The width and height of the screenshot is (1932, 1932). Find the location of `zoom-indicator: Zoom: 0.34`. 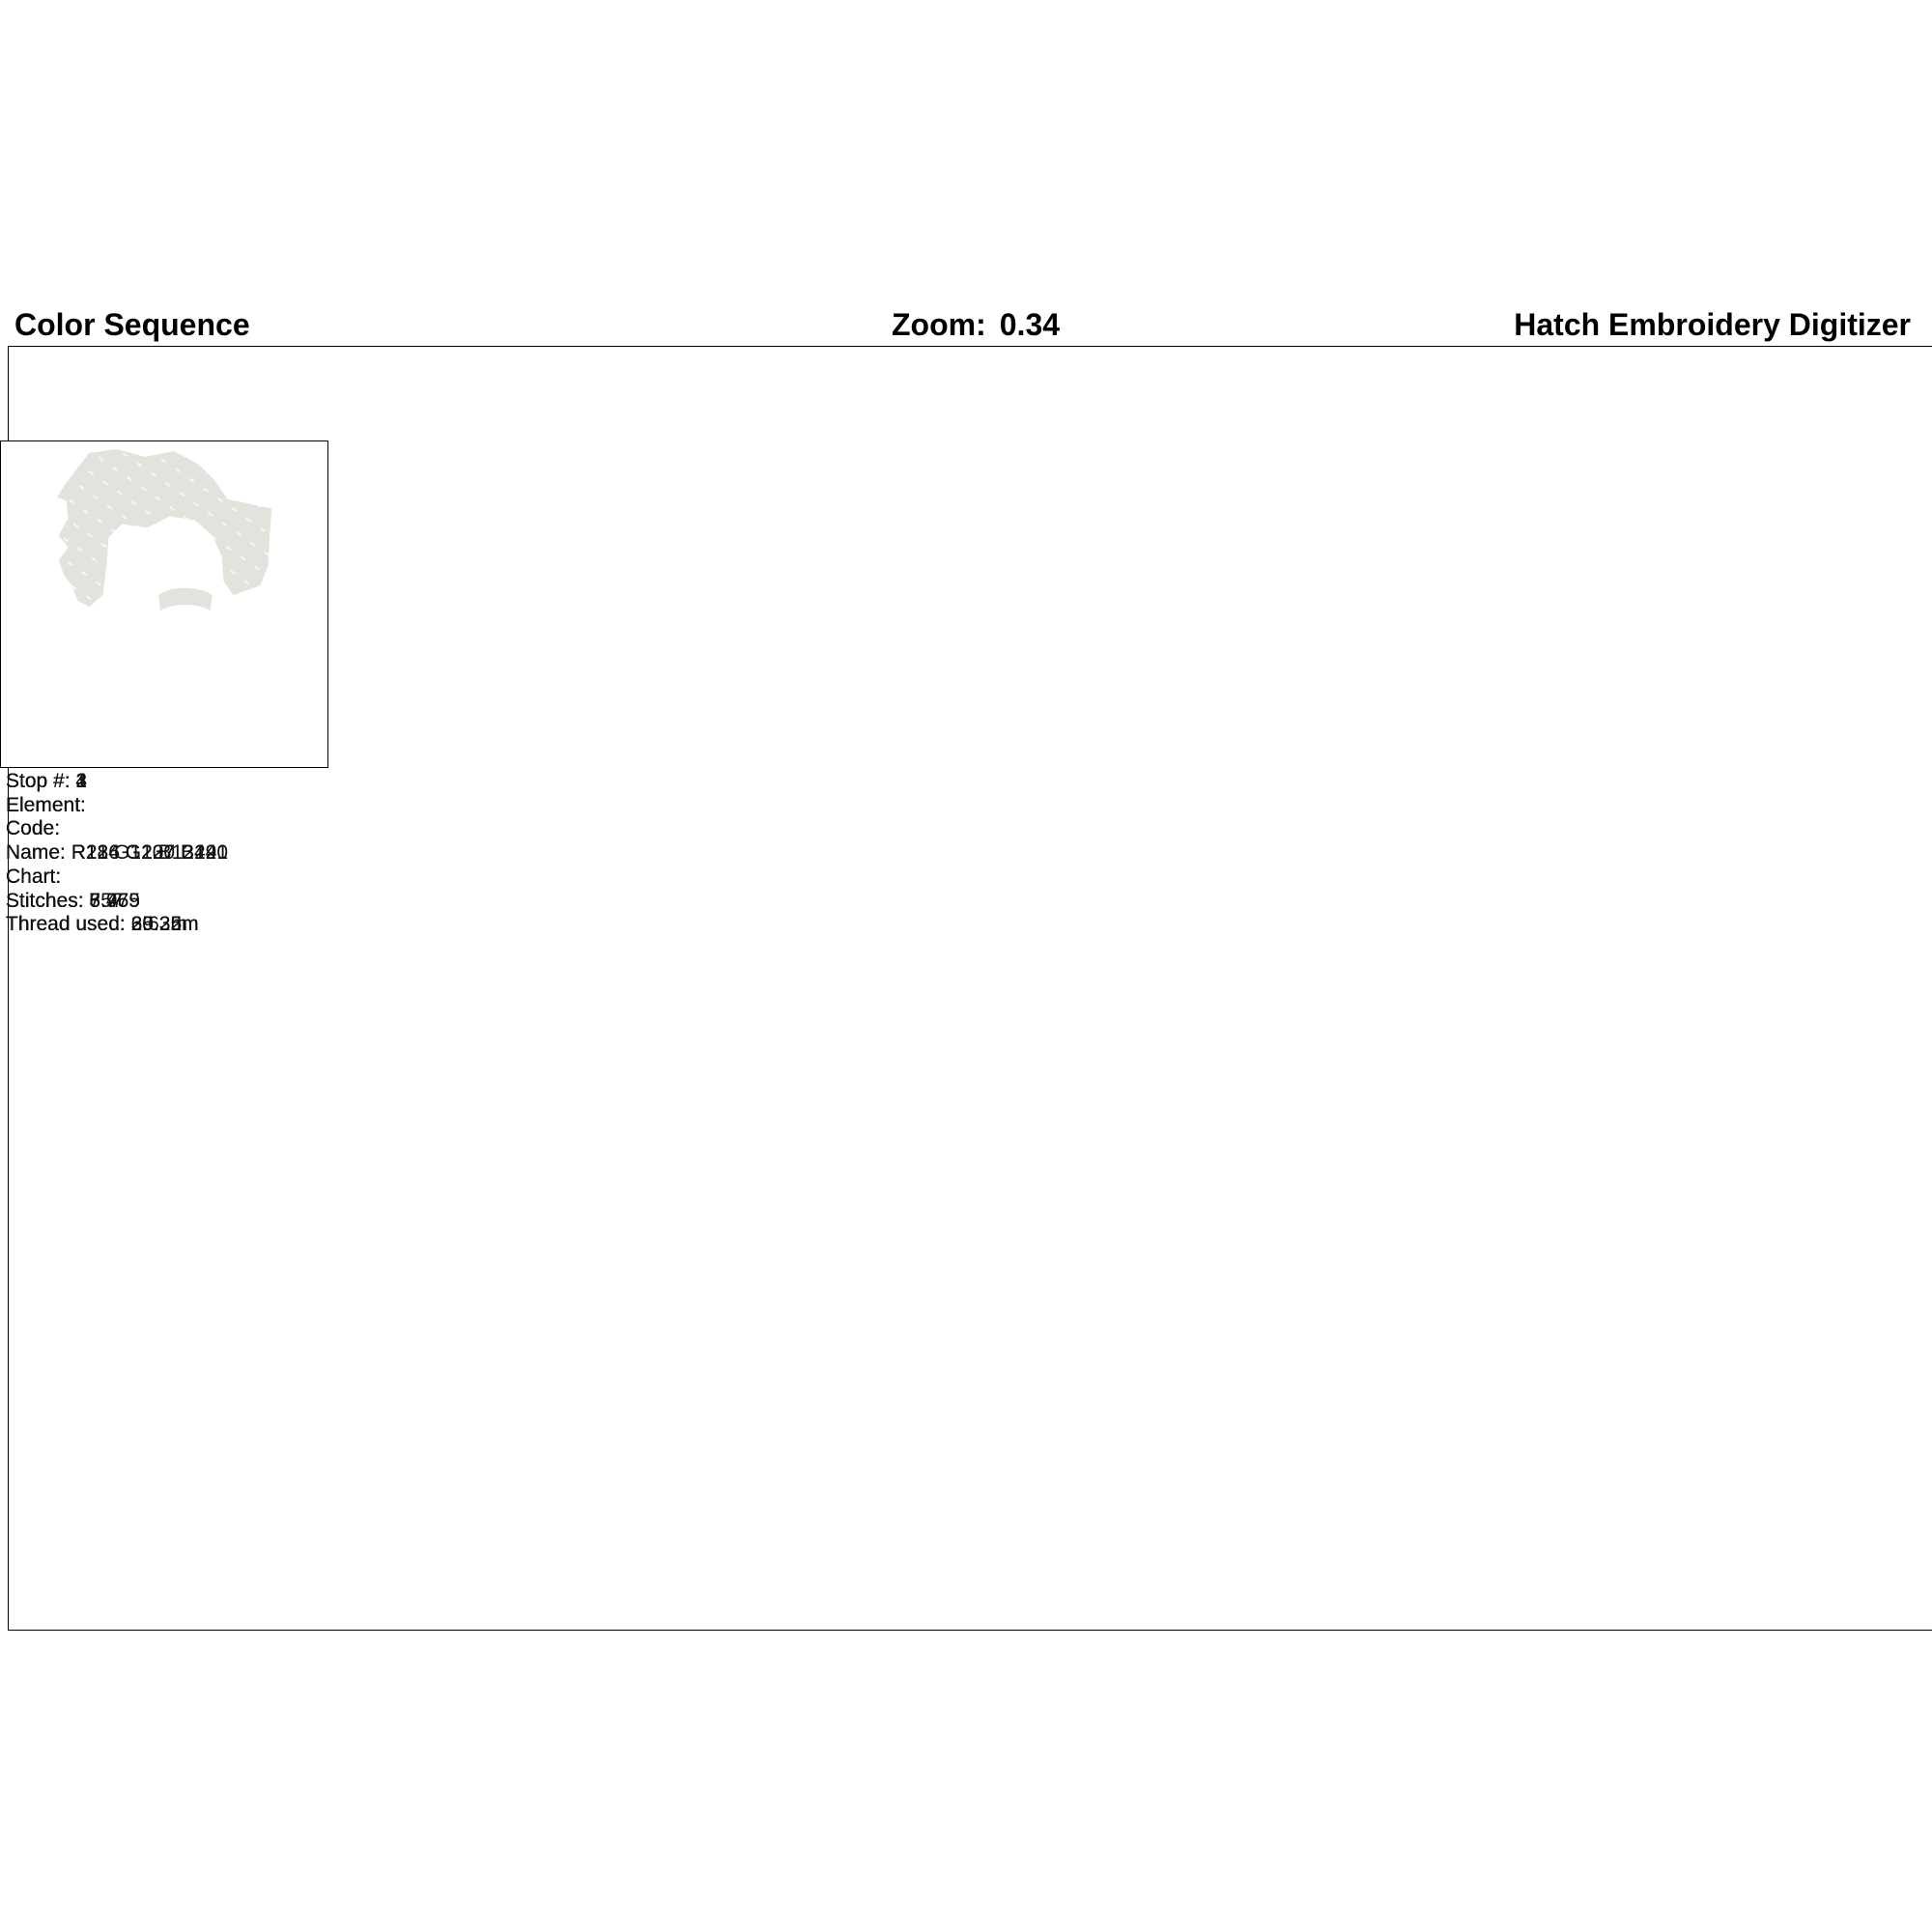

zoom-indicator: Zoom: 0.34 is located at coordinates (976, 324).